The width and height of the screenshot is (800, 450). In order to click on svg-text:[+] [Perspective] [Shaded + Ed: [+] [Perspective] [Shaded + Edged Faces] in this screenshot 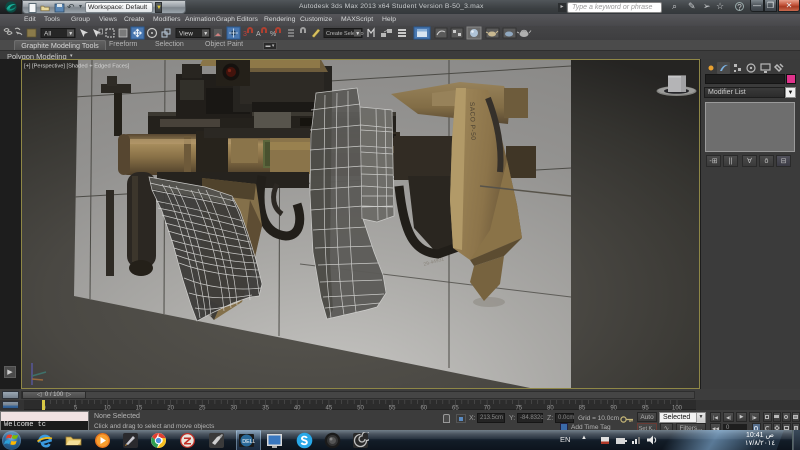, I will do `click(77, 67)`.